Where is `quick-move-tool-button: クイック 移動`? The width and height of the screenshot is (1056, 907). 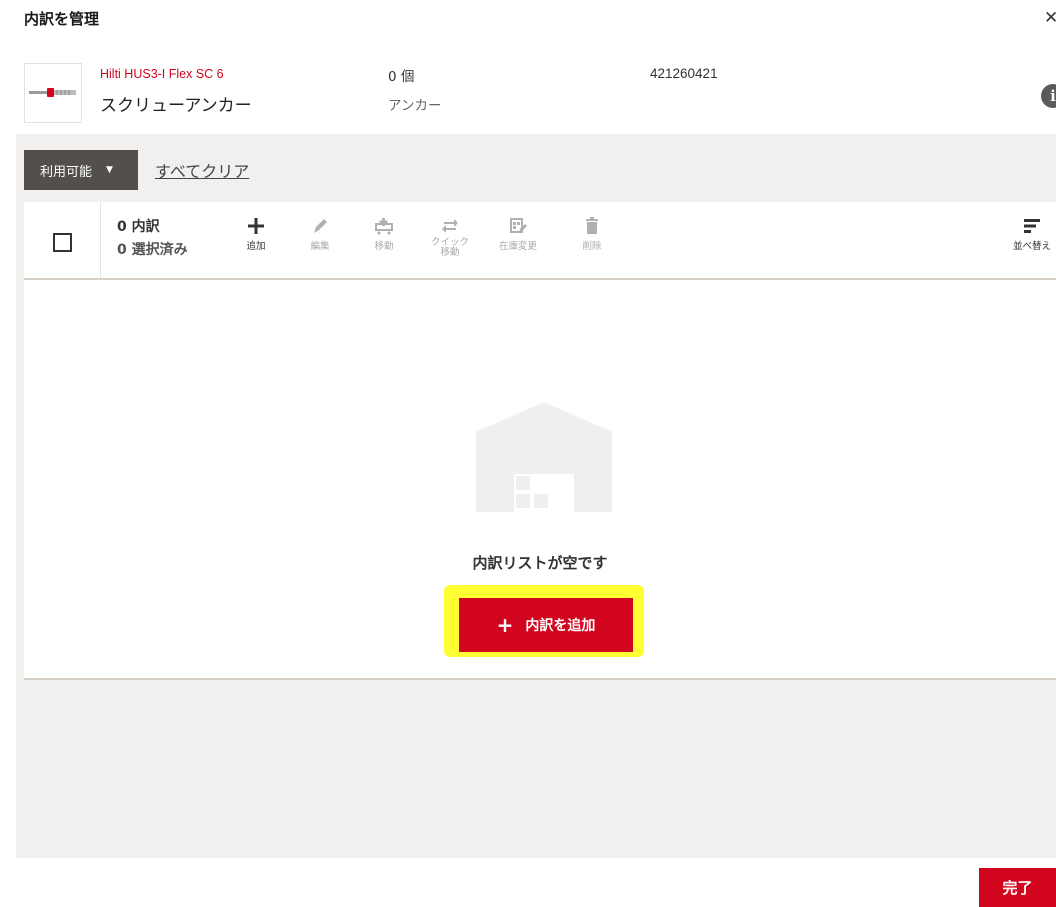 quick-move-tool-button: クイック 移動 is located at coordinates (450, 237).